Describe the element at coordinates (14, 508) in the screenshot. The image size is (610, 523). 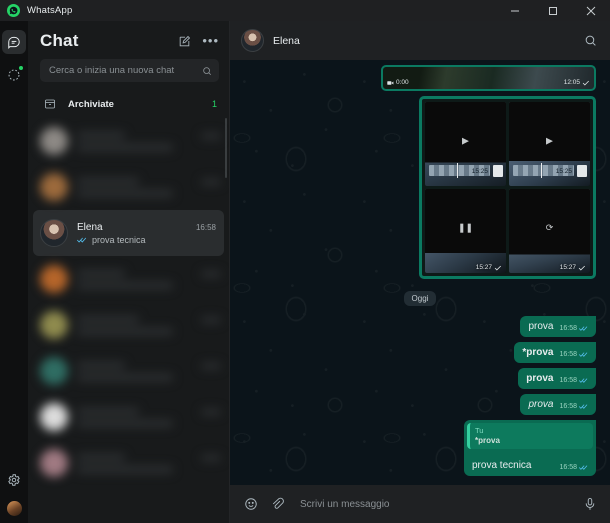
I see `profile-avatar` at that location.